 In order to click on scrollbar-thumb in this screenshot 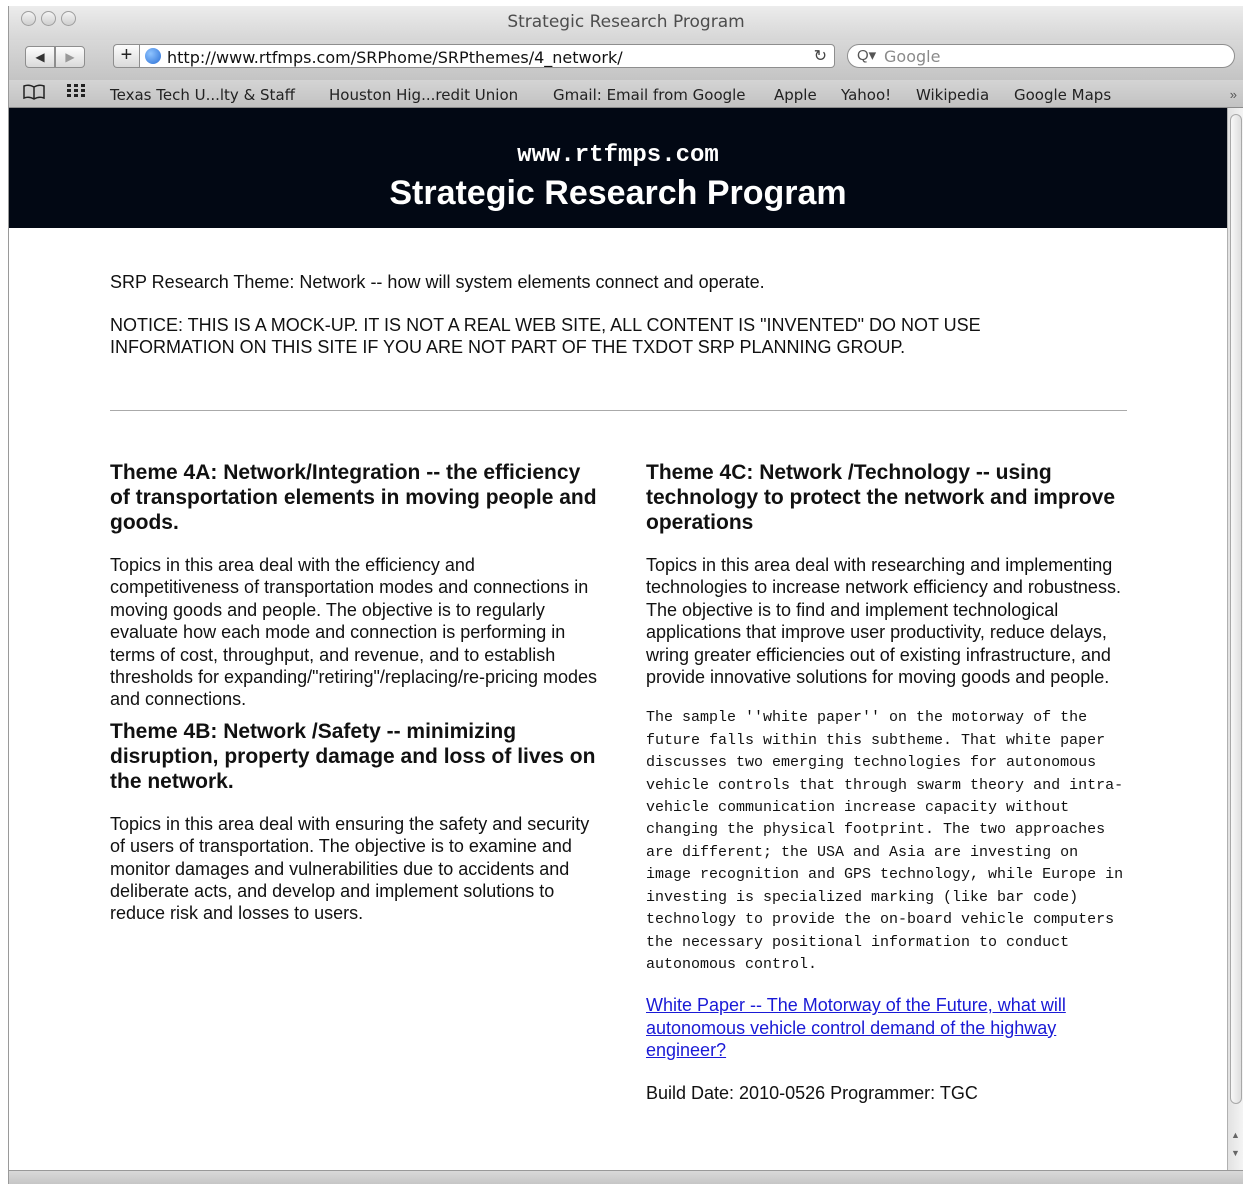, I will do `click(1236, 609)`.